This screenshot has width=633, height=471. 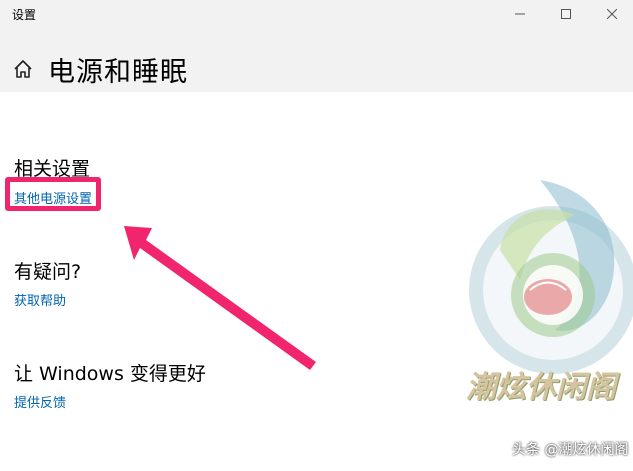 I want to click on minimize-button, so click(x=520, y=14).